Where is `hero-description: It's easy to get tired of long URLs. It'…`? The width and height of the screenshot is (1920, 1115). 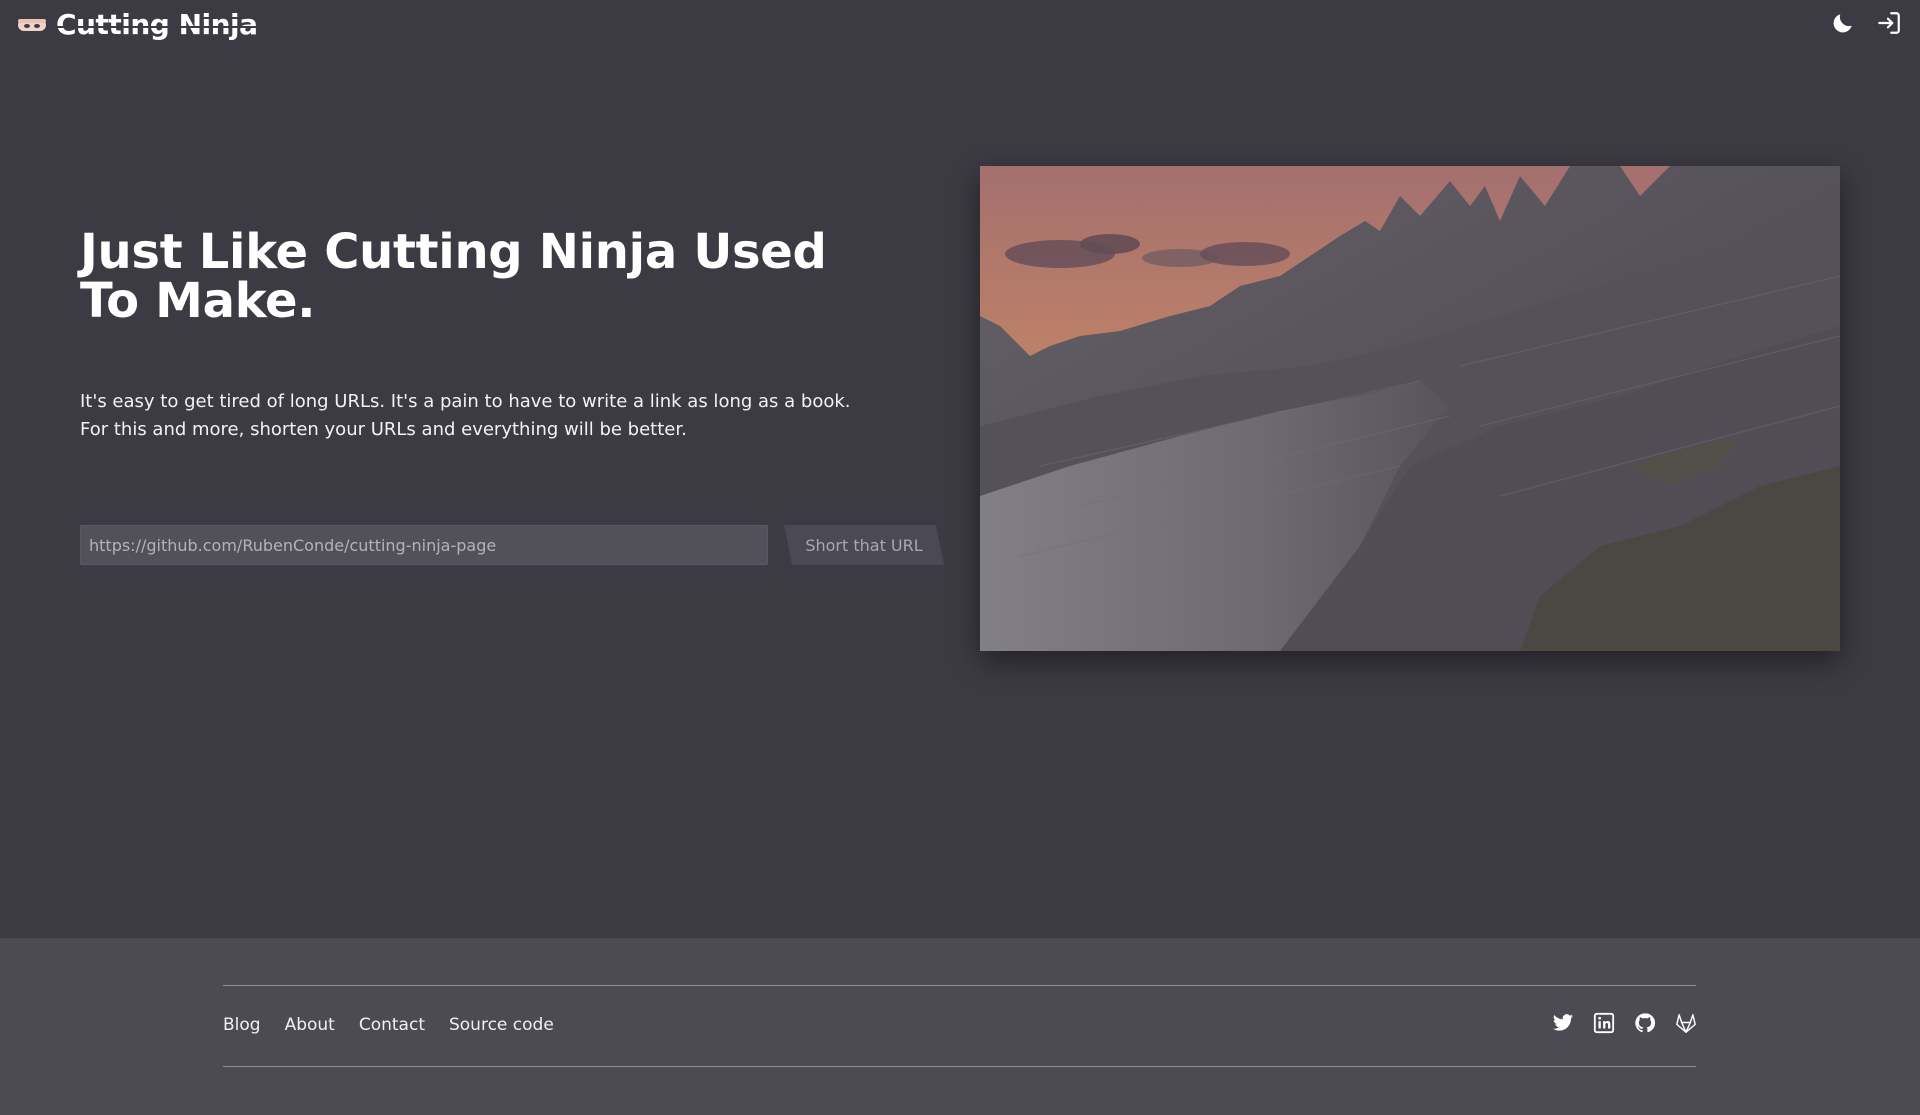 hero-description: It's easy to get tired of long URLs. It'… is located at coordinates (470, 416).